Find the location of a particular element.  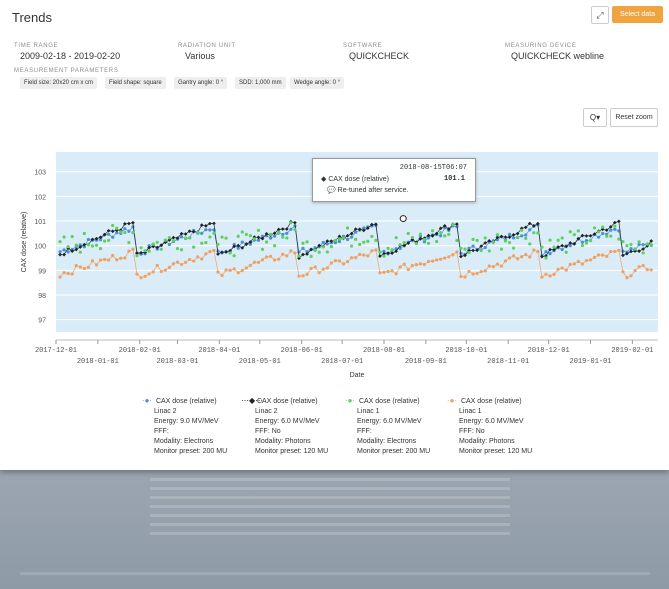

reset-zoom-button: Reset zoom is located at coordinates (634, 117).